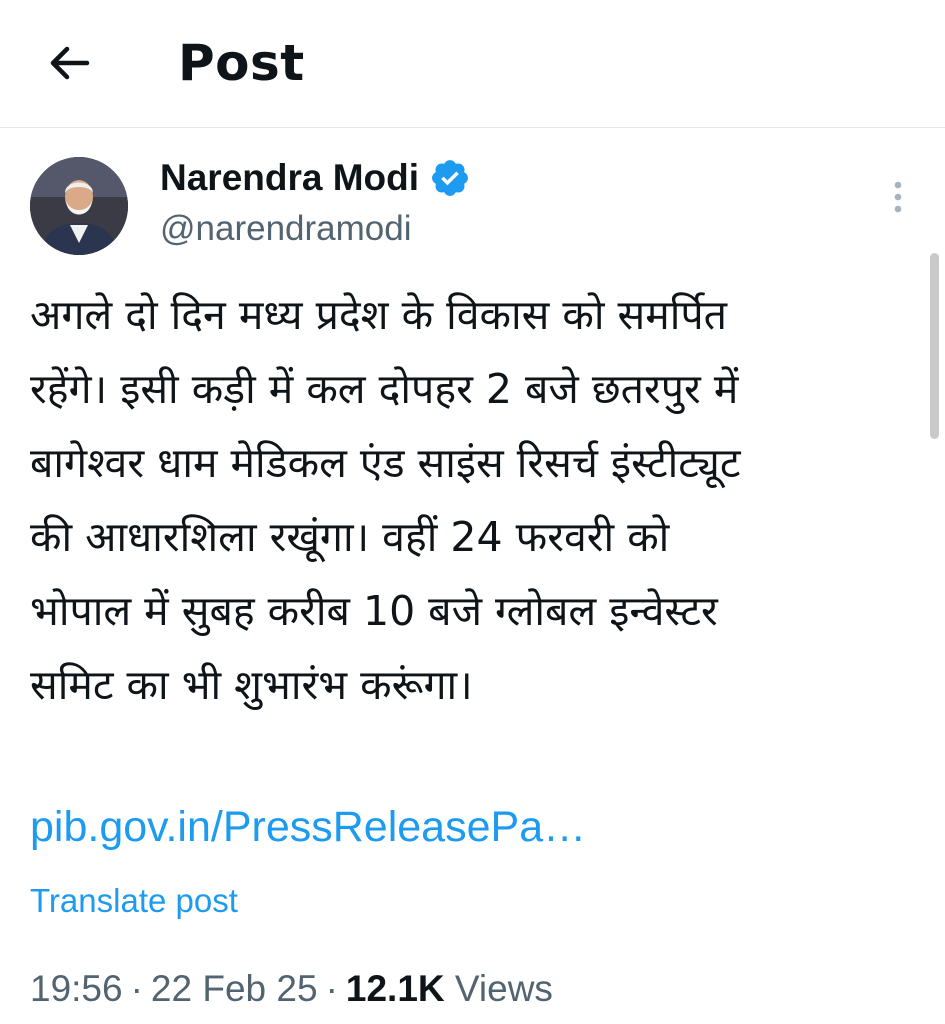 Image resolution: width=945 pixels, height=1024 pixels. I want to click on author-name-text: Narendra Modi, so click(290, 177).